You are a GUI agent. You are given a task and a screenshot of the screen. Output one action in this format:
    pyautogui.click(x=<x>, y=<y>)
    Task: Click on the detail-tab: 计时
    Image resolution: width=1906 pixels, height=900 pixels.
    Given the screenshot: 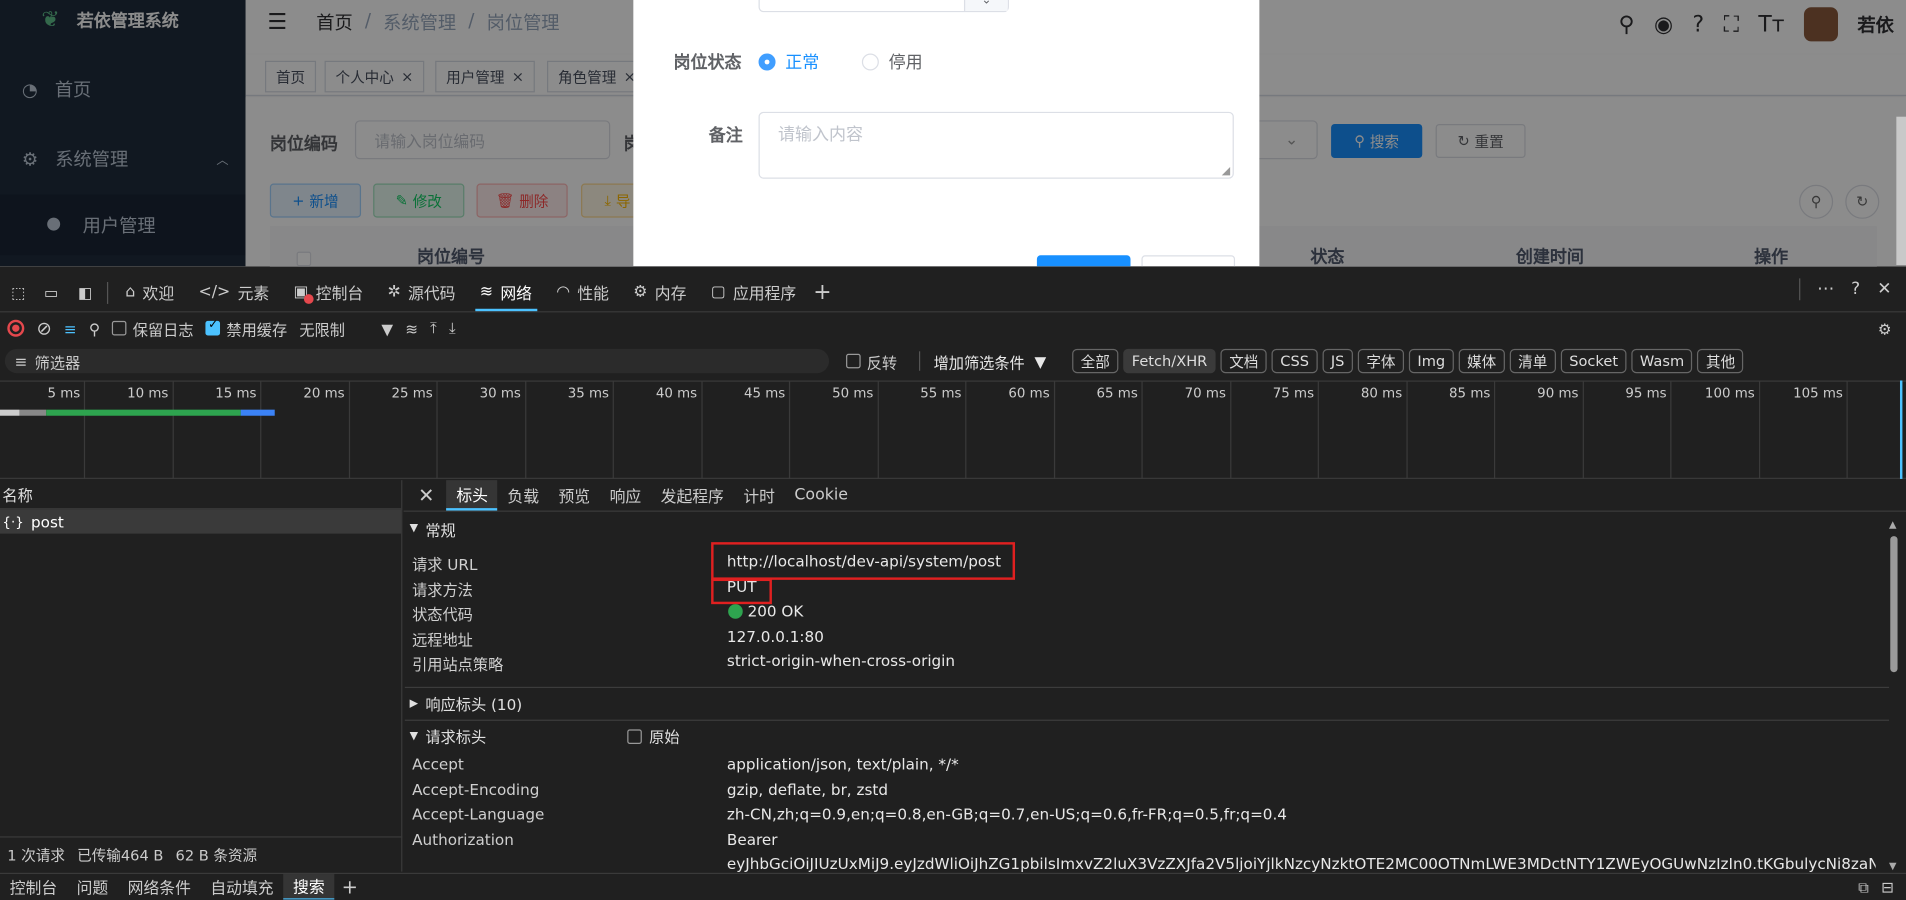 What is the action you would take?
    pyautogui.click(x=759, y=495)
    